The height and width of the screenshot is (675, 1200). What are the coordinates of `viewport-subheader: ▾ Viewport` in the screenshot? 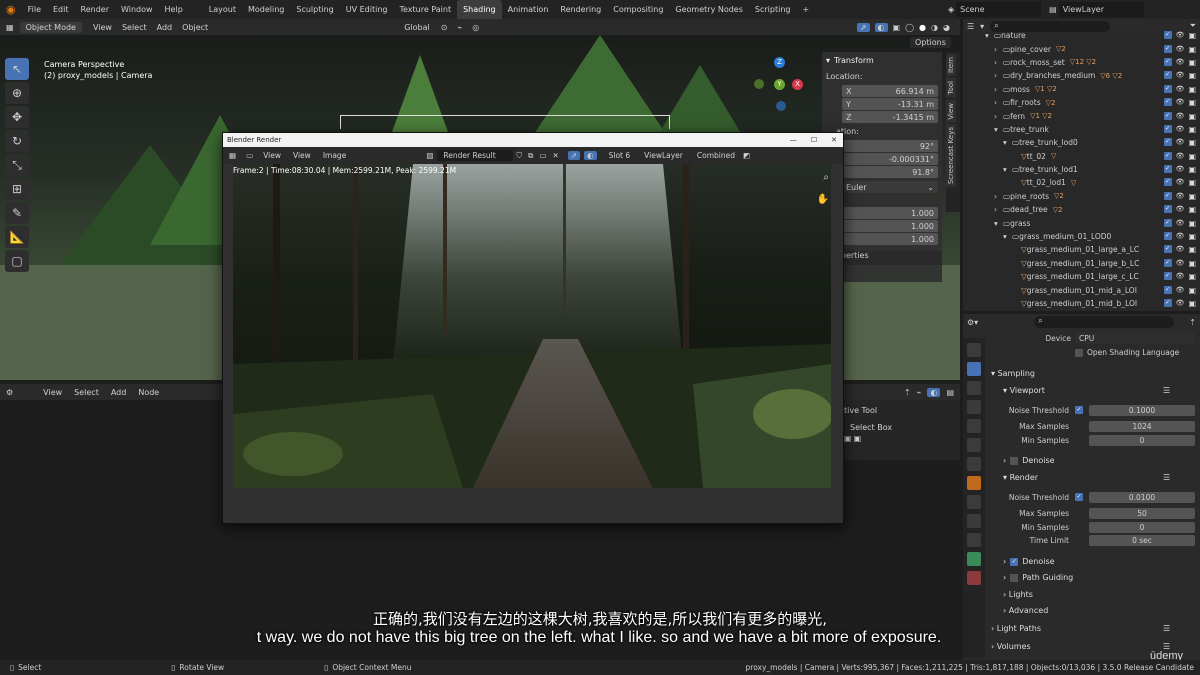 It's located at (1024, 390).